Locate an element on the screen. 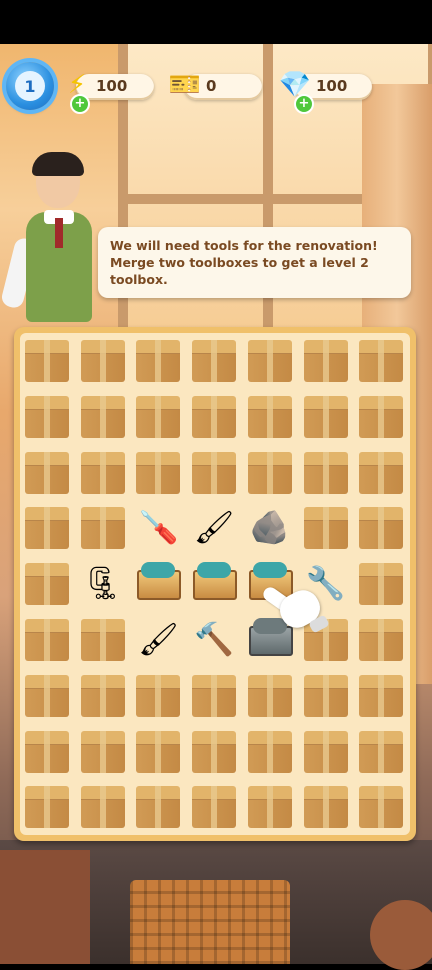 This screenshot has height=970, width=432. character-tie is located at coordinates (59, 233).